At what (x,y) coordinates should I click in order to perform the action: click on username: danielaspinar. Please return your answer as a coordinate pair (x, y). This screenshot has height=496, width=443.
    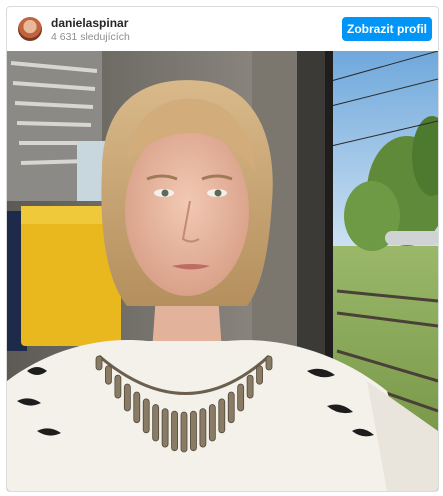
    Looking at the image, I should click on (89, 23).